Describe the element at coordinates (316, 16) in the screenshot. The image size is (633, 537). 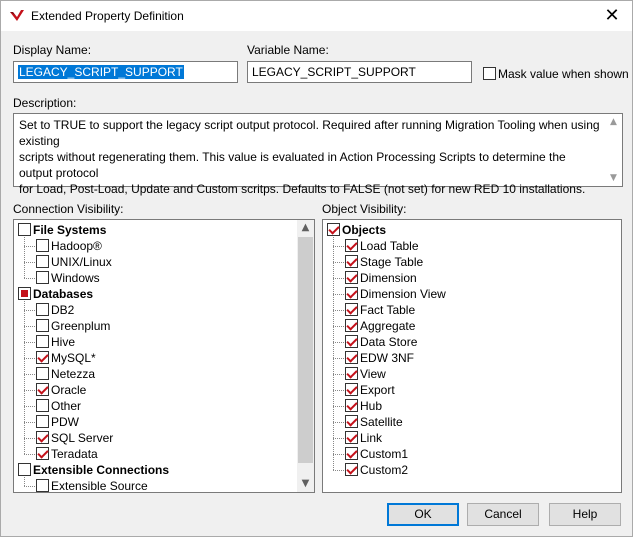
I see `title-bar: Extended Property Definition ✕` at that location.